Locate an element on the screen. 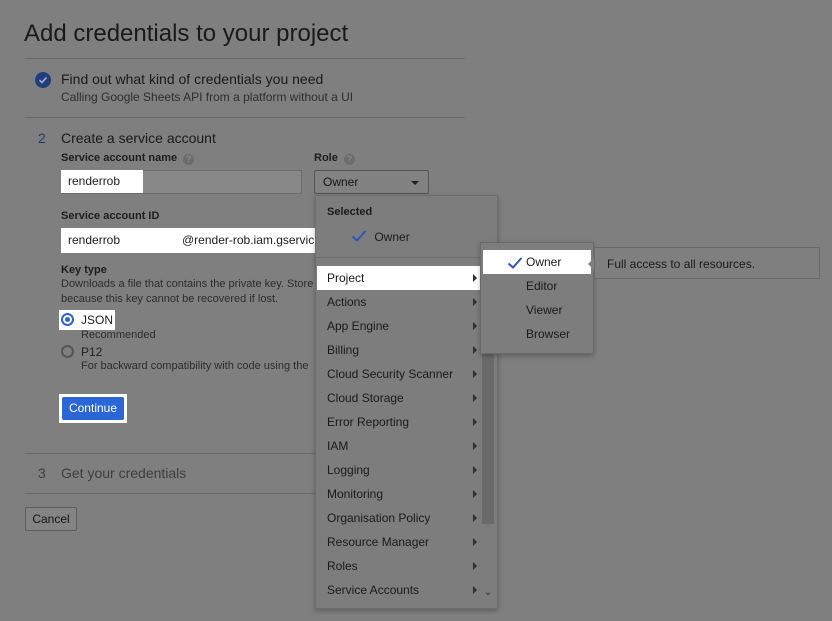 Image resolution: width=832 pixels, height=621 pixels. continue-focus-ring: Continue is located at coordinates (93, 408).